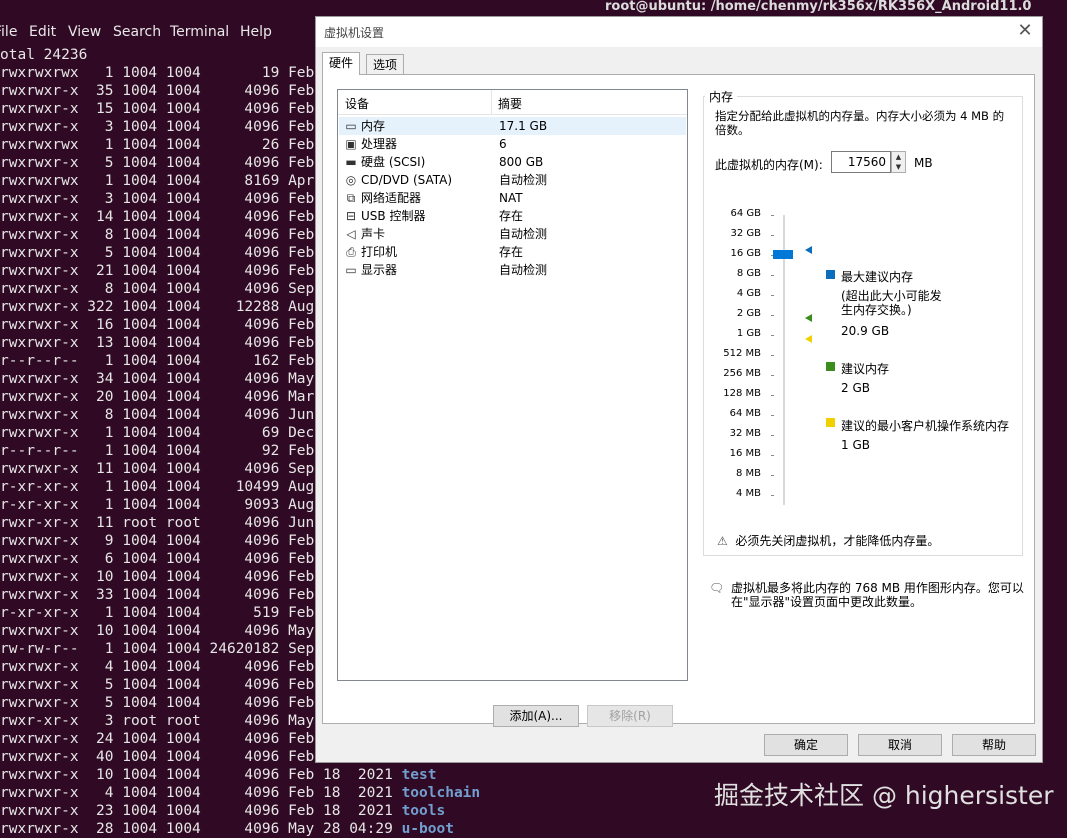 This screenshot has height=838, width=1067. I want to click on terminal-line-text: r--r--r-- 1 1004 1004 92 Feb, so click(157, 451).